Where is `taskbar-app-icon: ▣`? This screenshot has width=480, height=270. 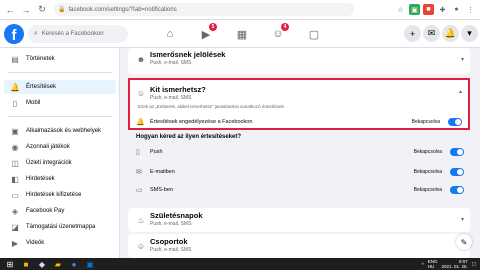 taskbar-app-icon: ▣ is located at coordinates (90, 264).